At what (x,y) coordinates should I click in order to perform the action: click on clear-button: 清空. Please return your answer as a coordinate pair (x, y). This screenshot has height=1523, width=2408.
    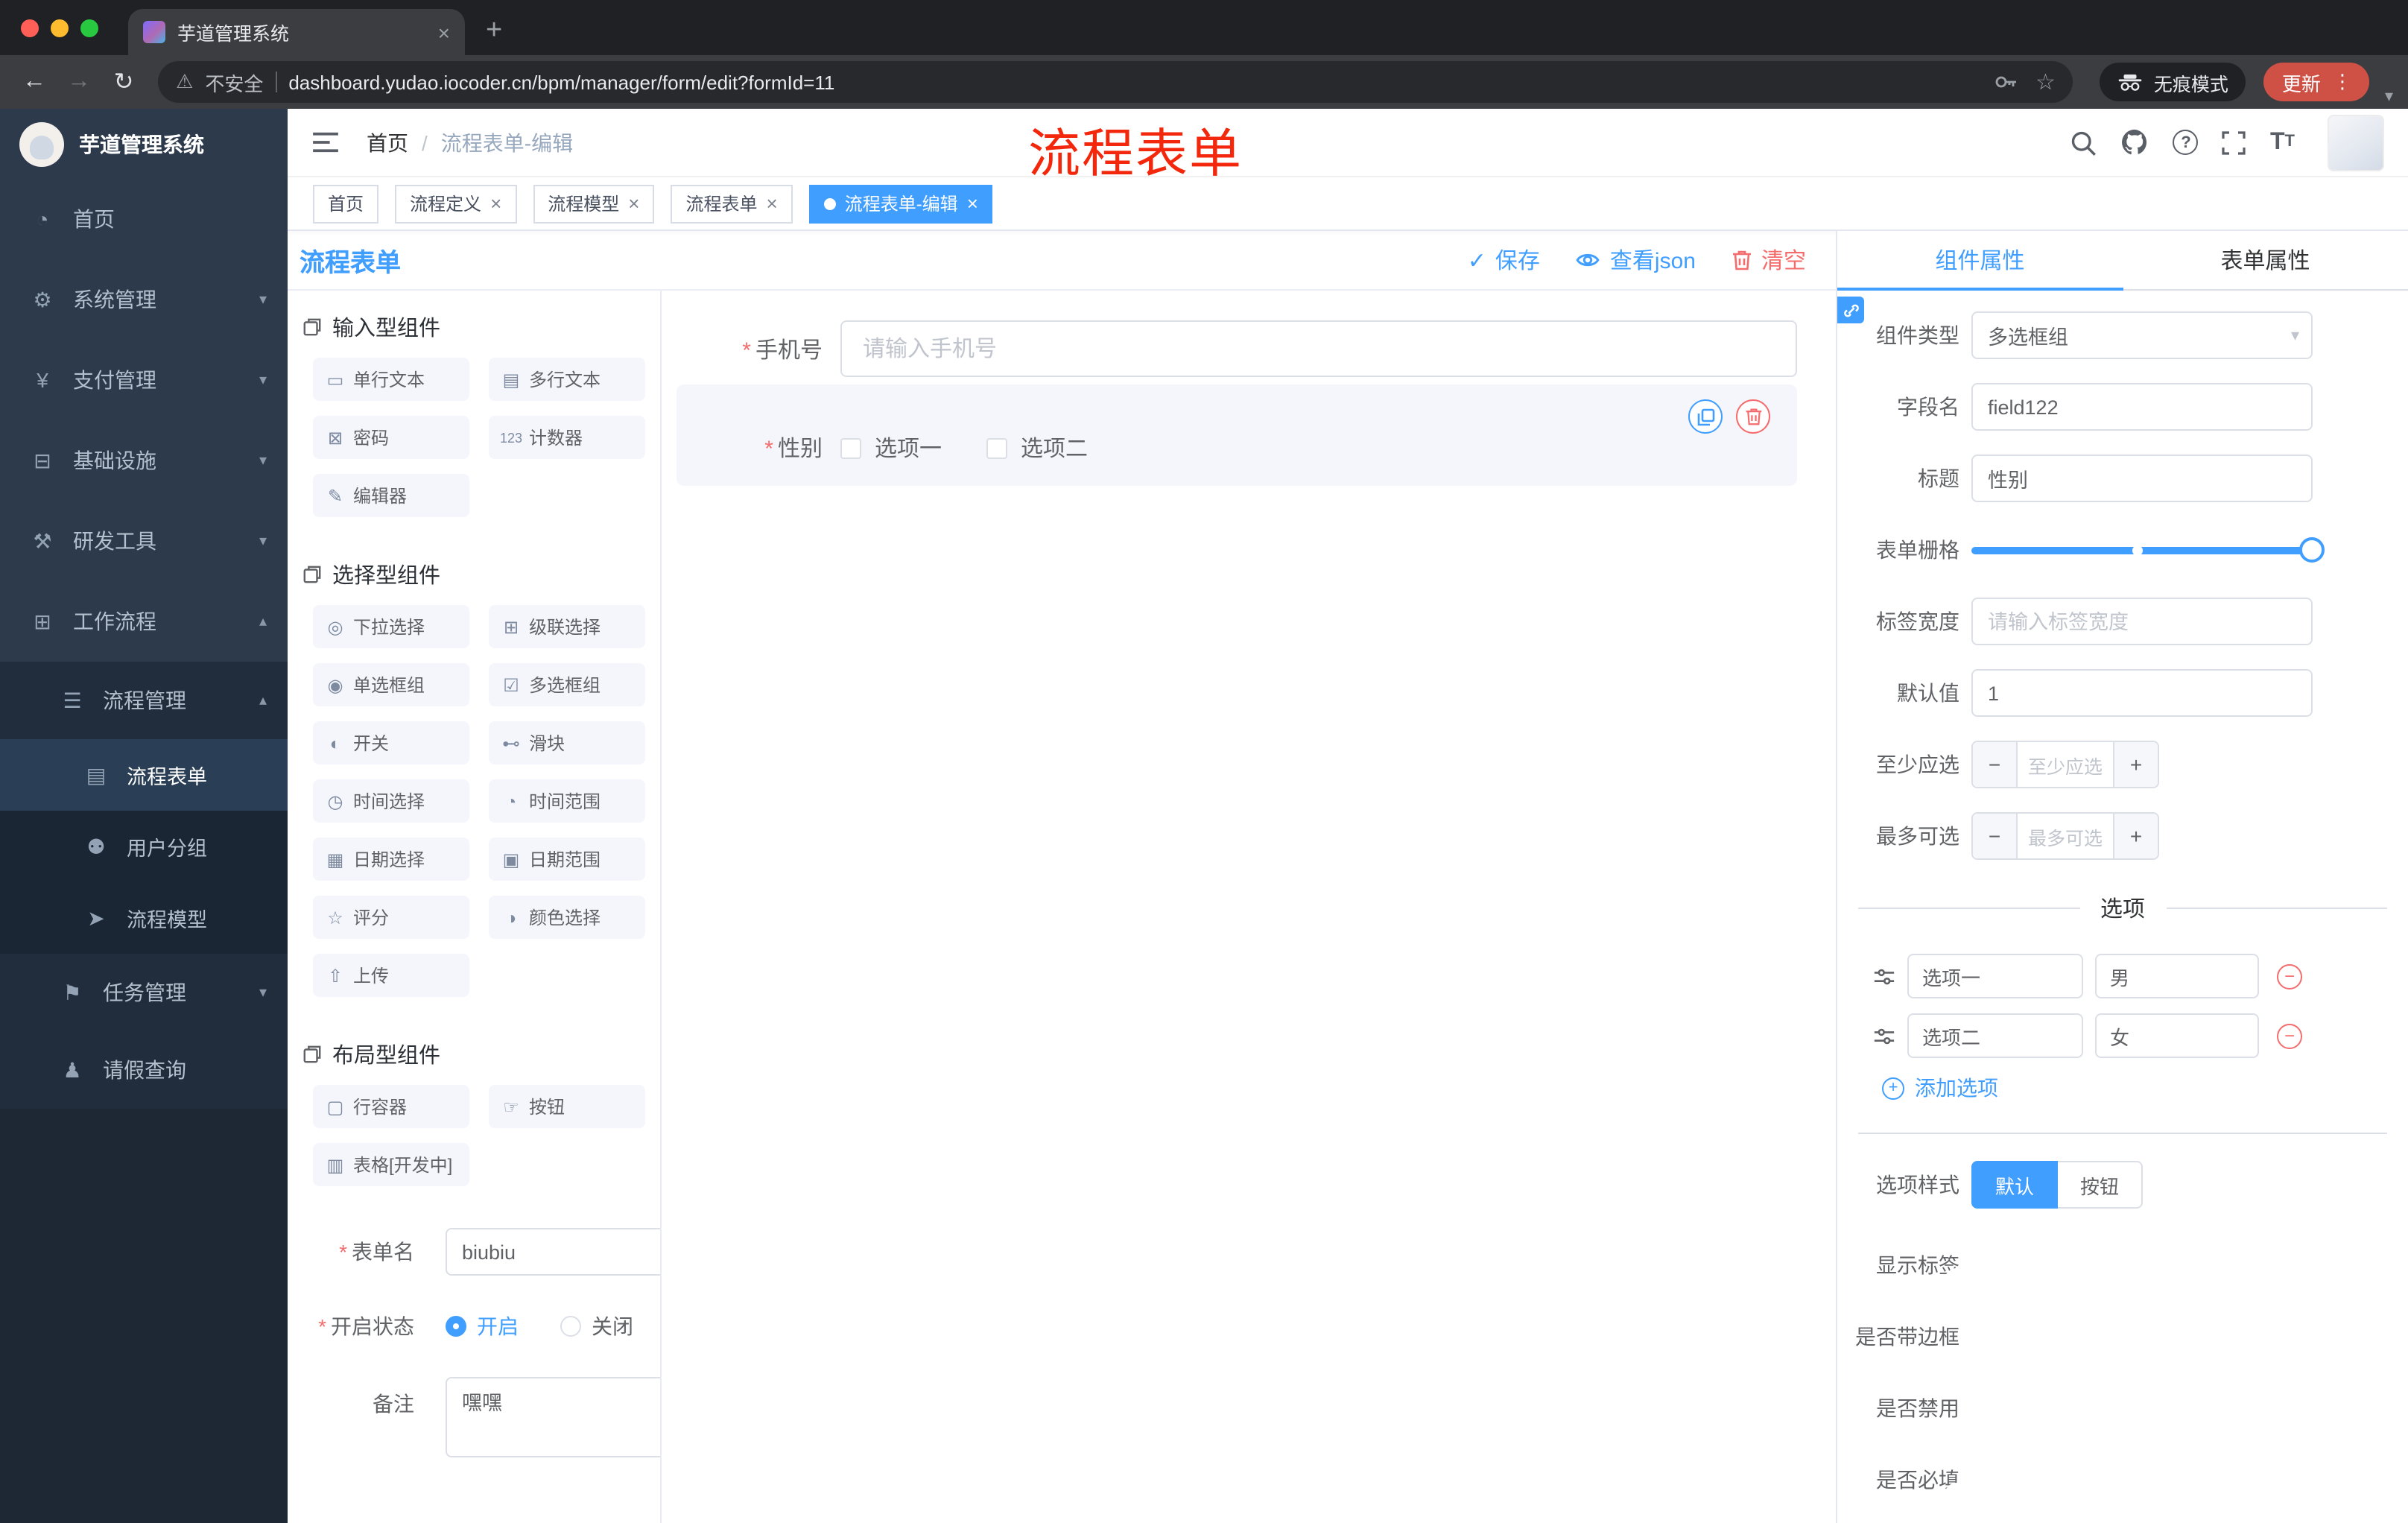
    Looking at the image, I should click on (1768, 260).